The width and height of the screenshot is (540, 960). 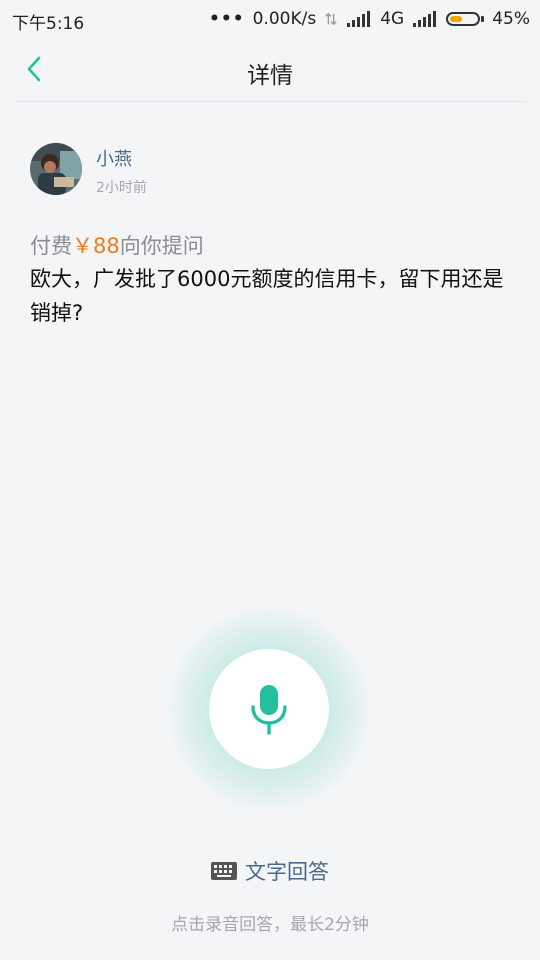 What do you see at coordinates (331, 19) in the screenshot?
I see `data-arrows-icon` at bounding box center [331, 19].